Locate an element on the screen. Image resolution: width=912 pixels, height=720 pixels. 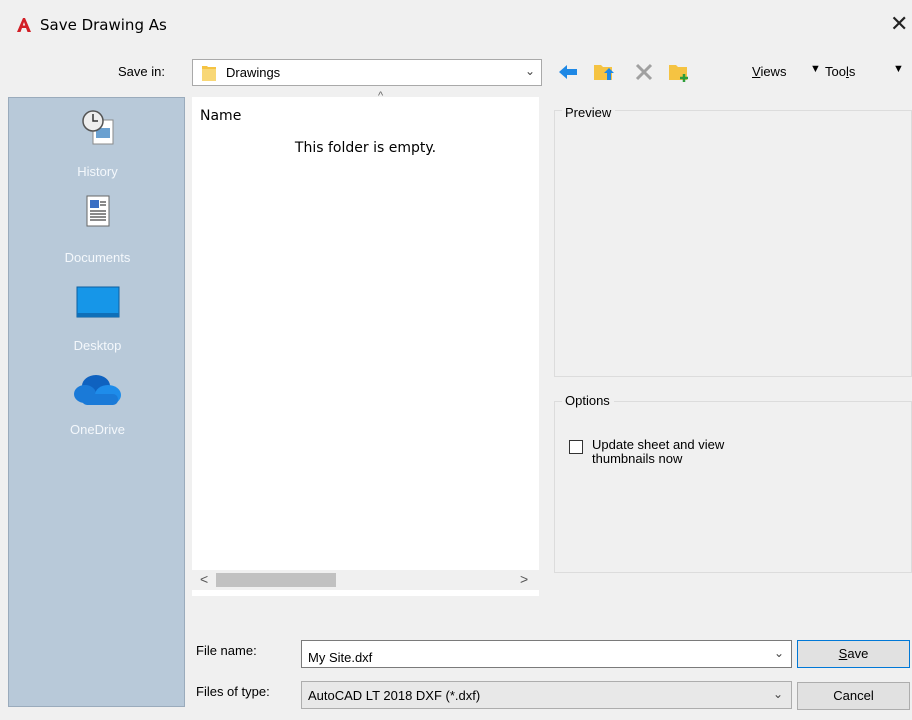
tools-menu-button: Tools is located at coordinates (840, 71).